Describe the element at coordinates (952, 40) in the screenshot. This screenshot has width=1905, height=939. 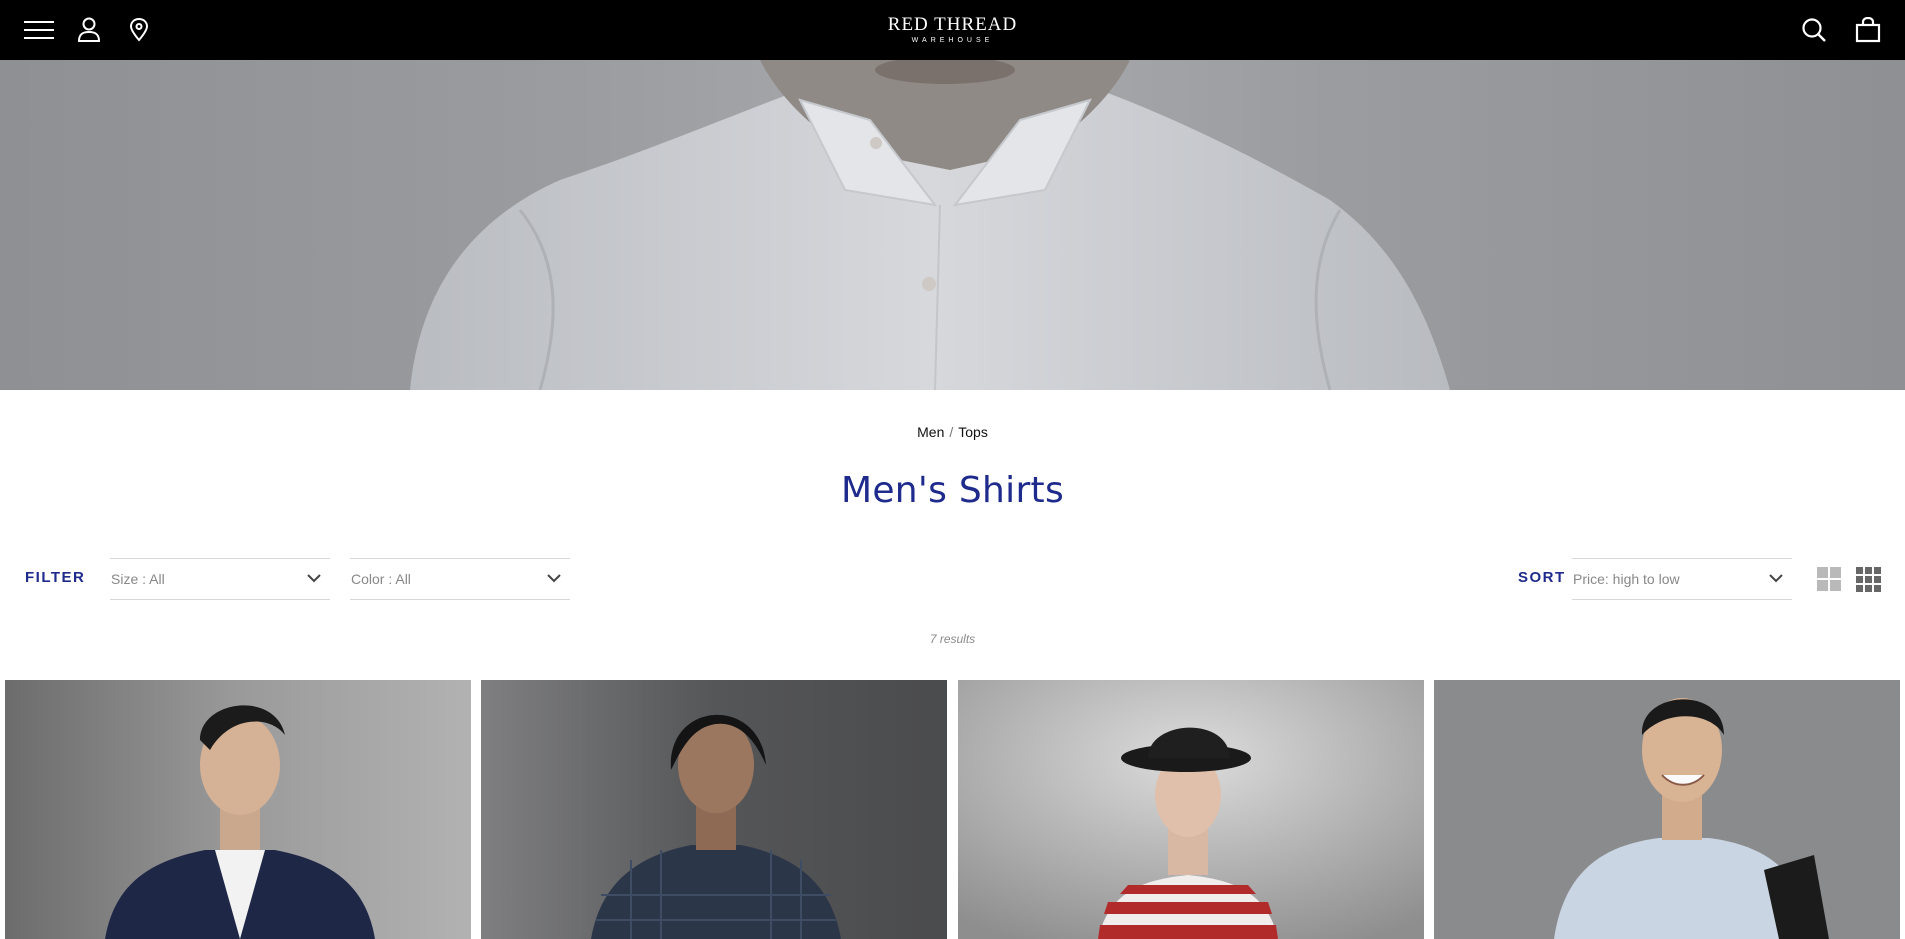
I see `logo-sub-text: WAREHOUSE` at that location.